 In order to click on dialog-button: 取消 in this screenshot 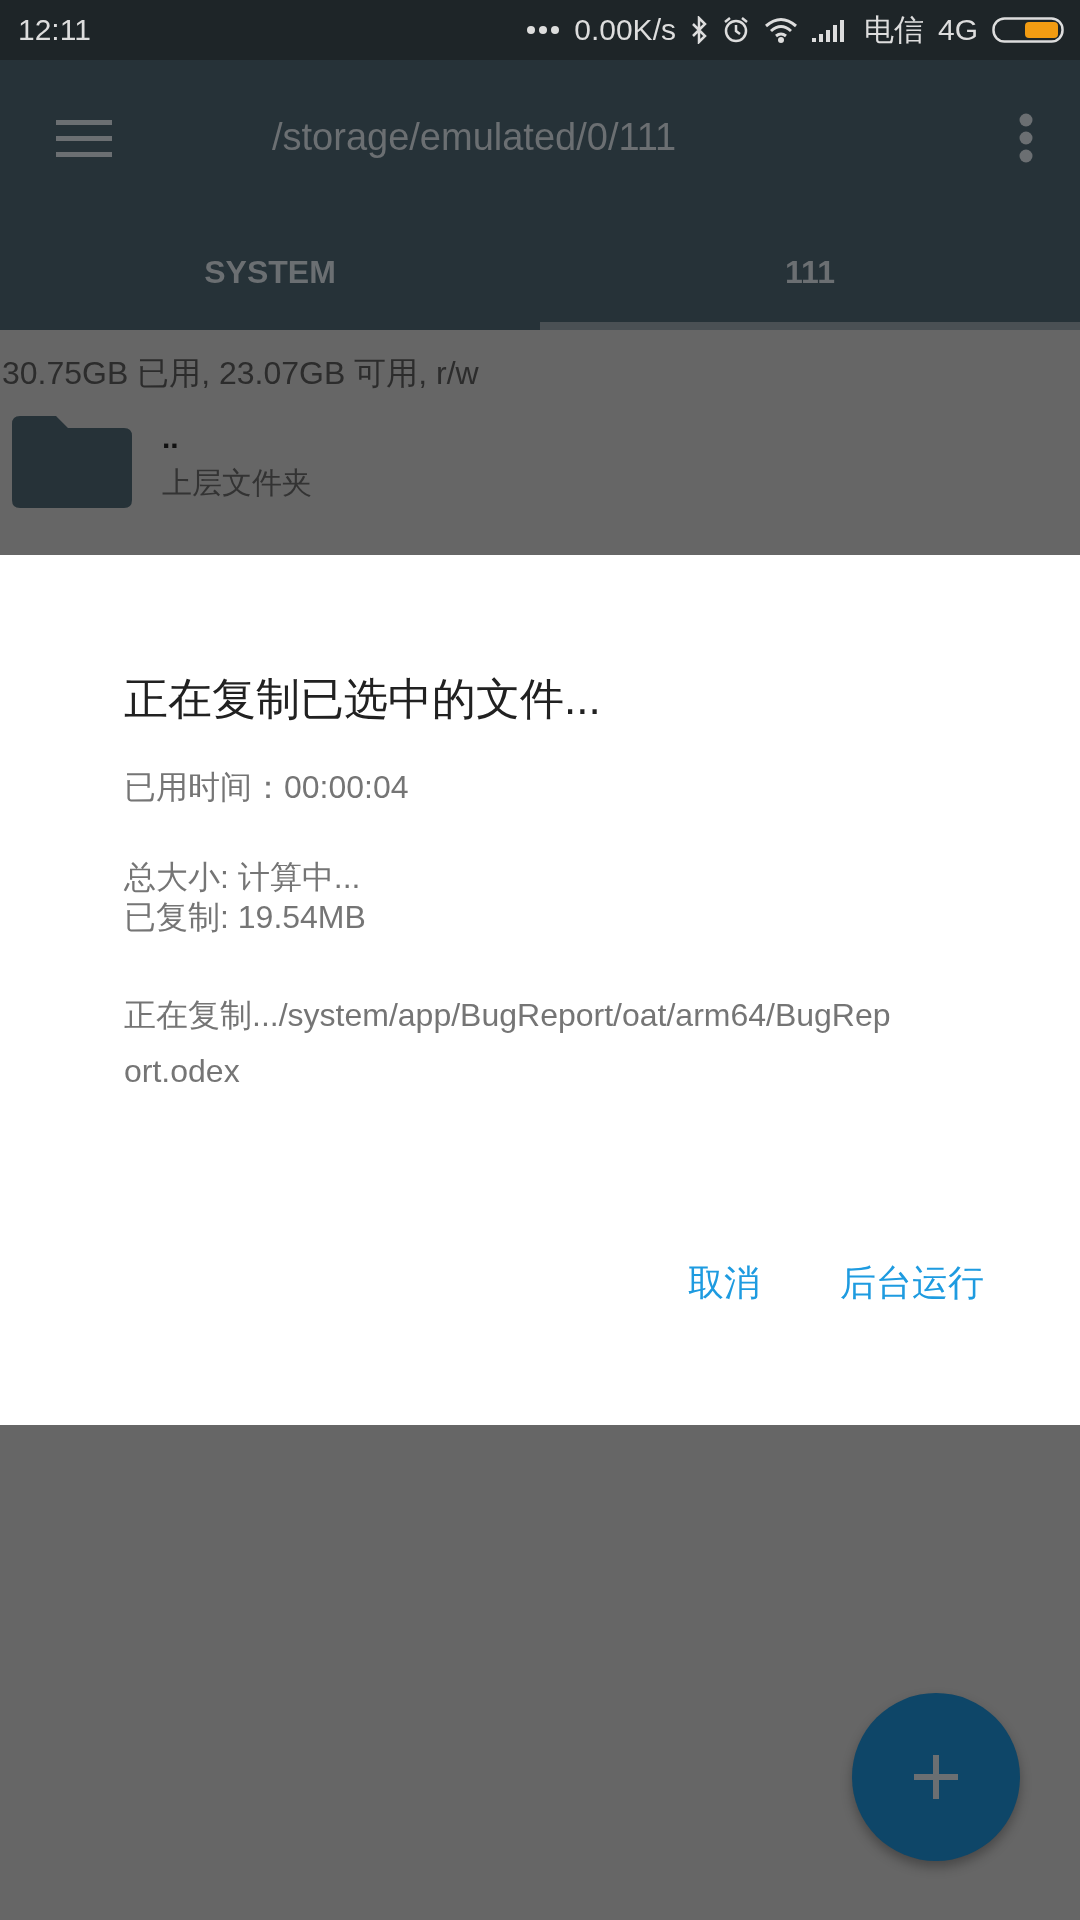, I will do `click(724, 1283)`.